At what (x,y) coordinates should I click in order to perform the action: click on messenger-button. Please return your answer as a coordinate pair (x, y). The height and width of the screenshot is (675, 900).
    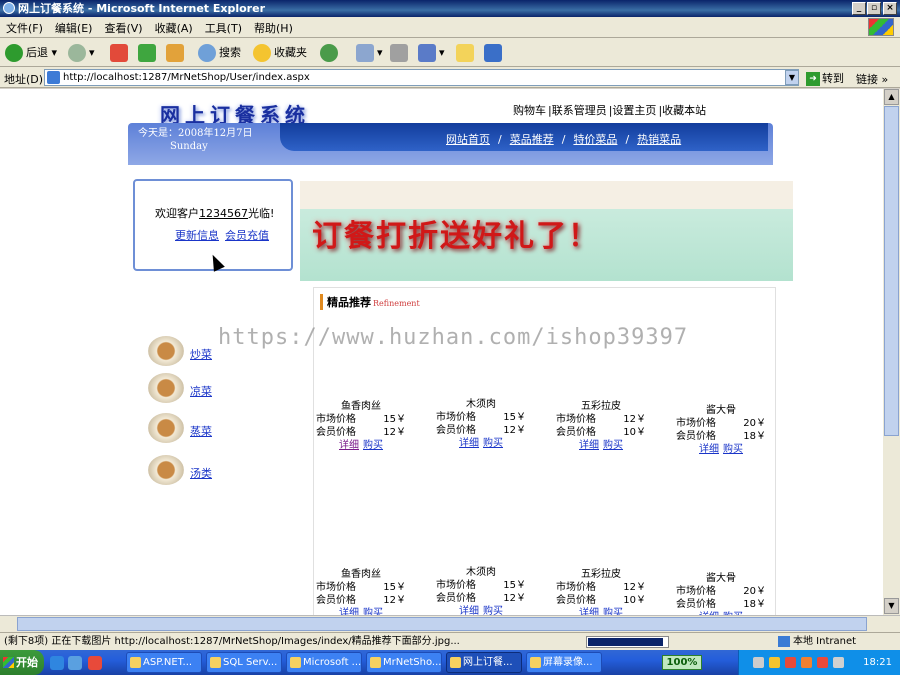
    Looking at the image, I should click on (494, 53).